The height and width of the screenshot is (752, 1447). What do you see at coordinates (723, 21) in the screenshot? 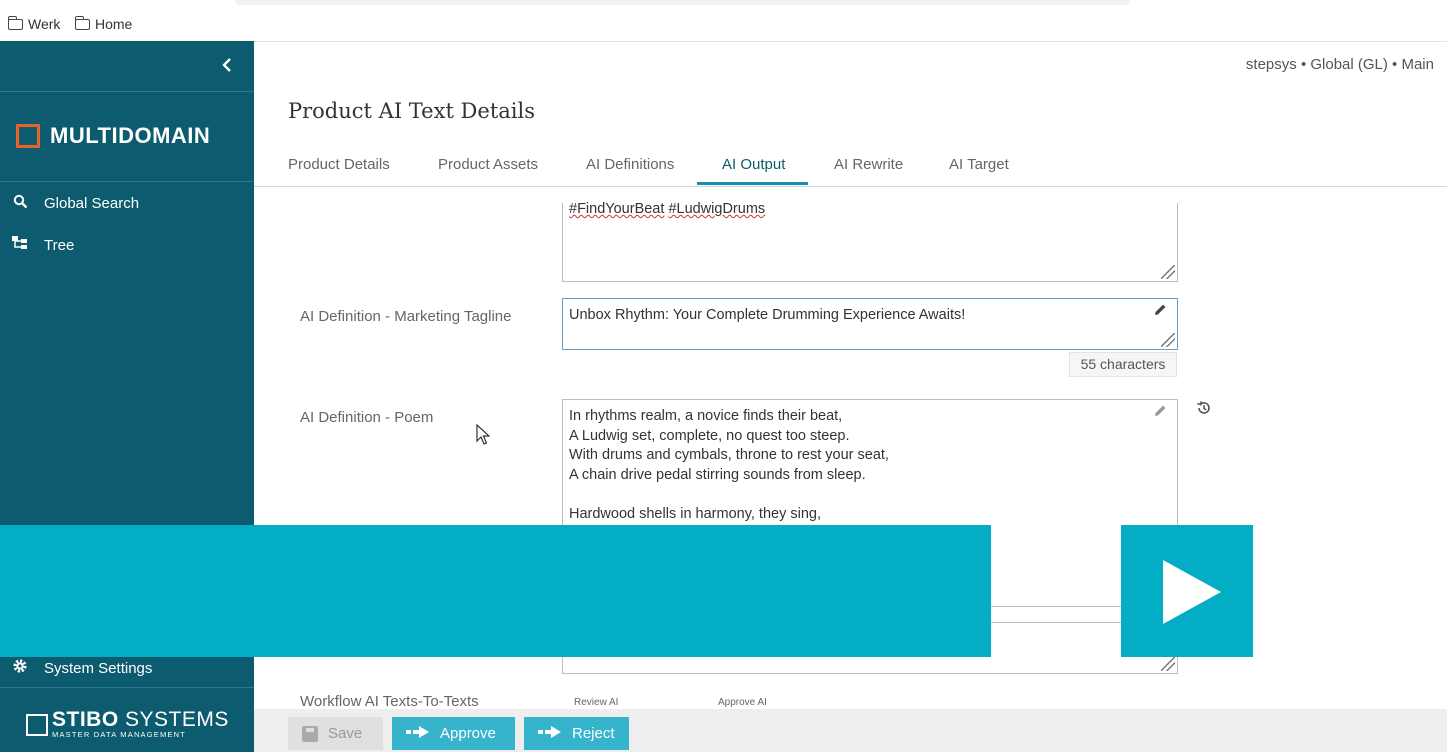
I see `bookmarks-bar: Werk Home` at bounding box center [723, 21].